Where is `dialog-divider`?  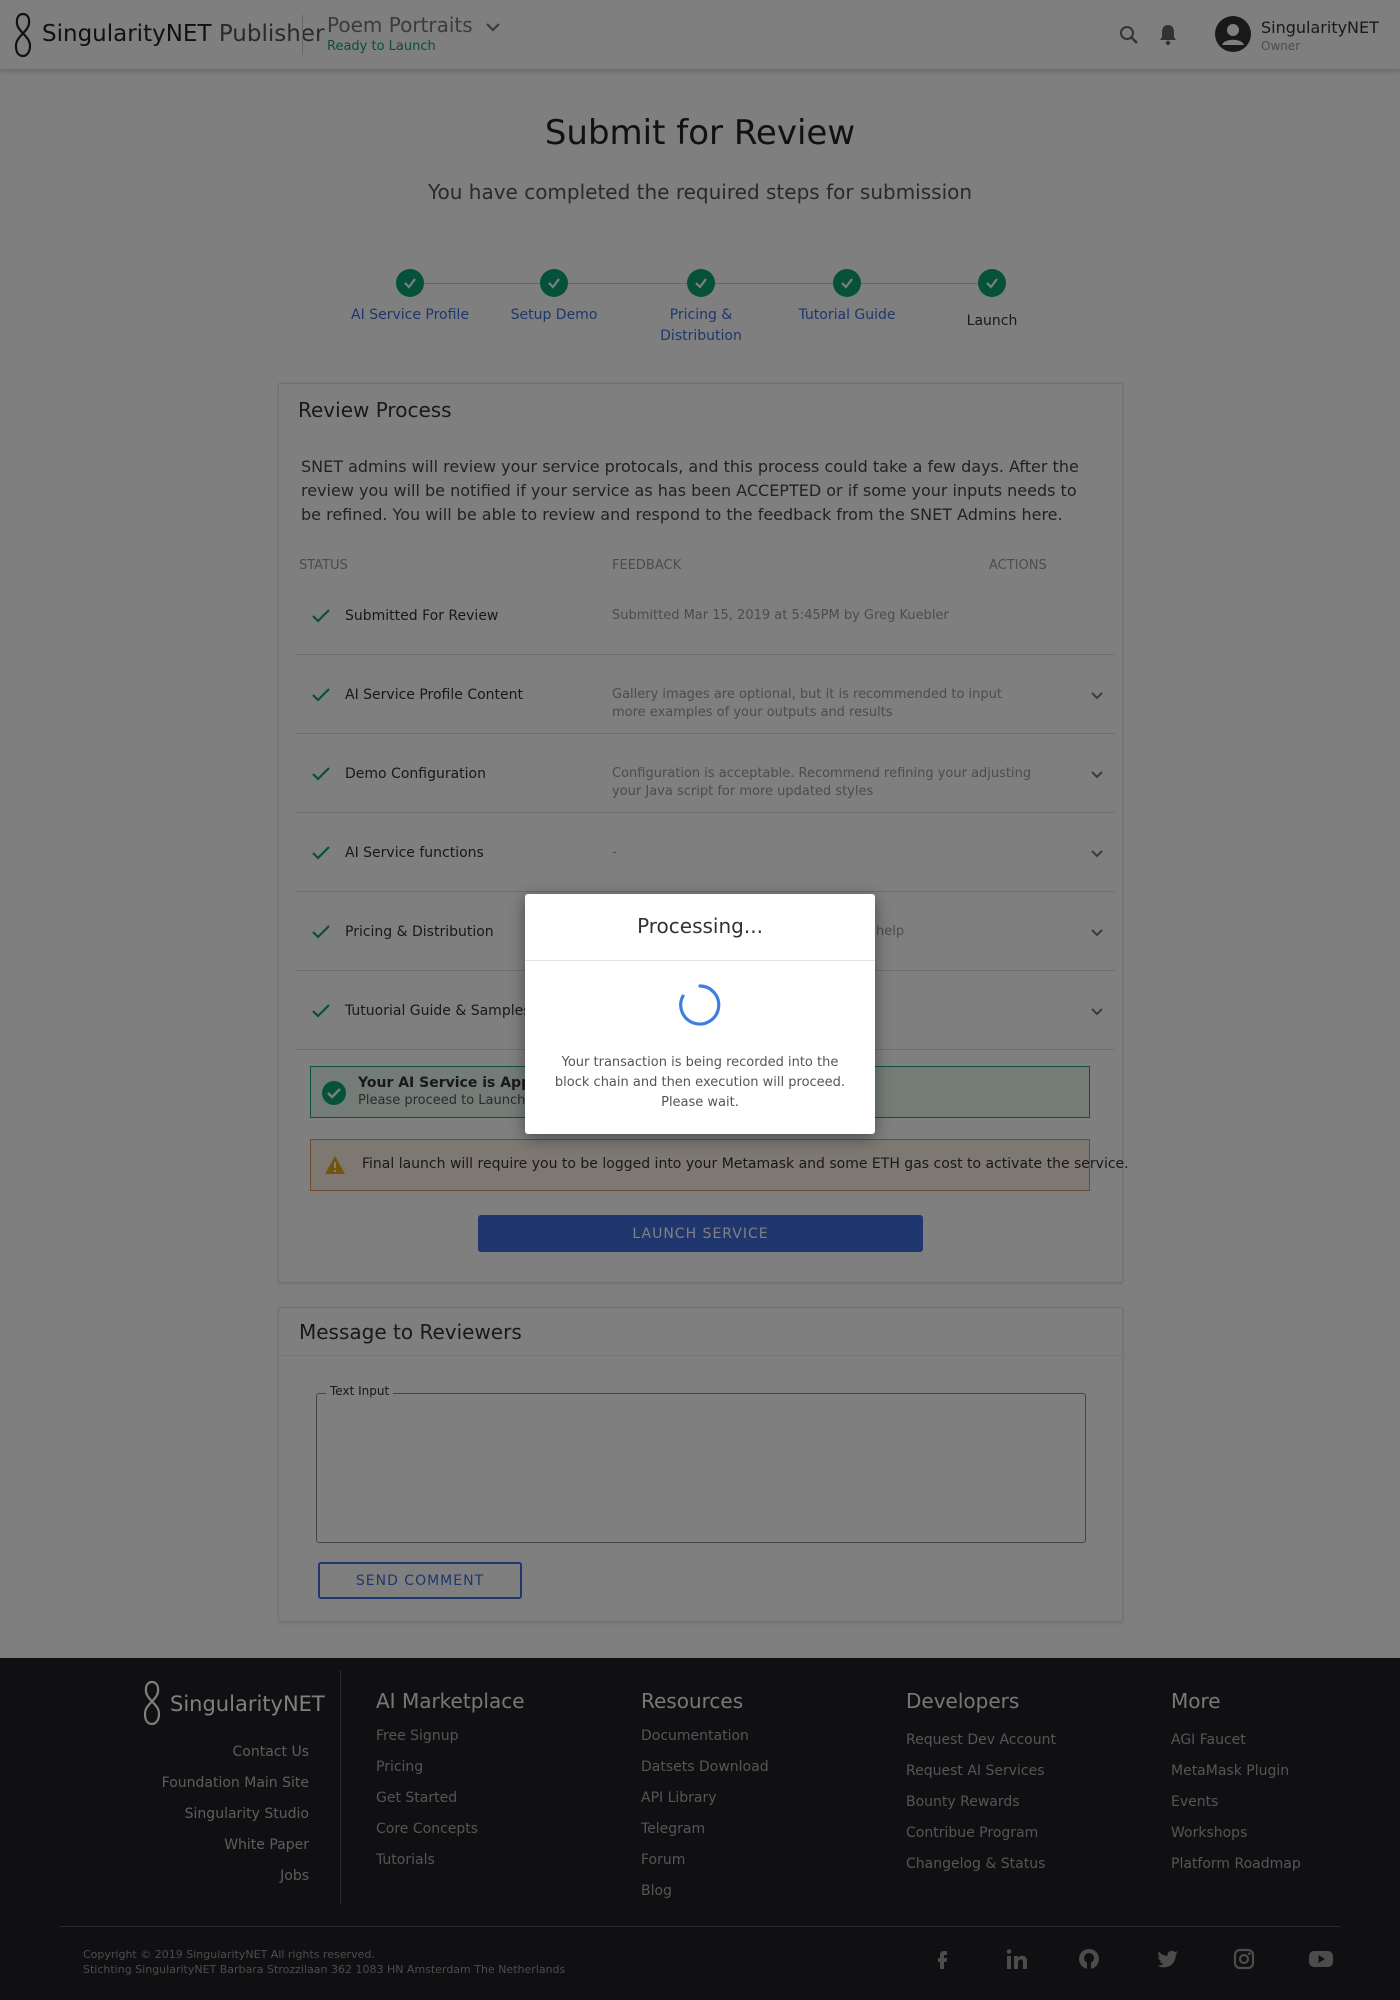 dialog-divider is located at coordinates (700, 960).